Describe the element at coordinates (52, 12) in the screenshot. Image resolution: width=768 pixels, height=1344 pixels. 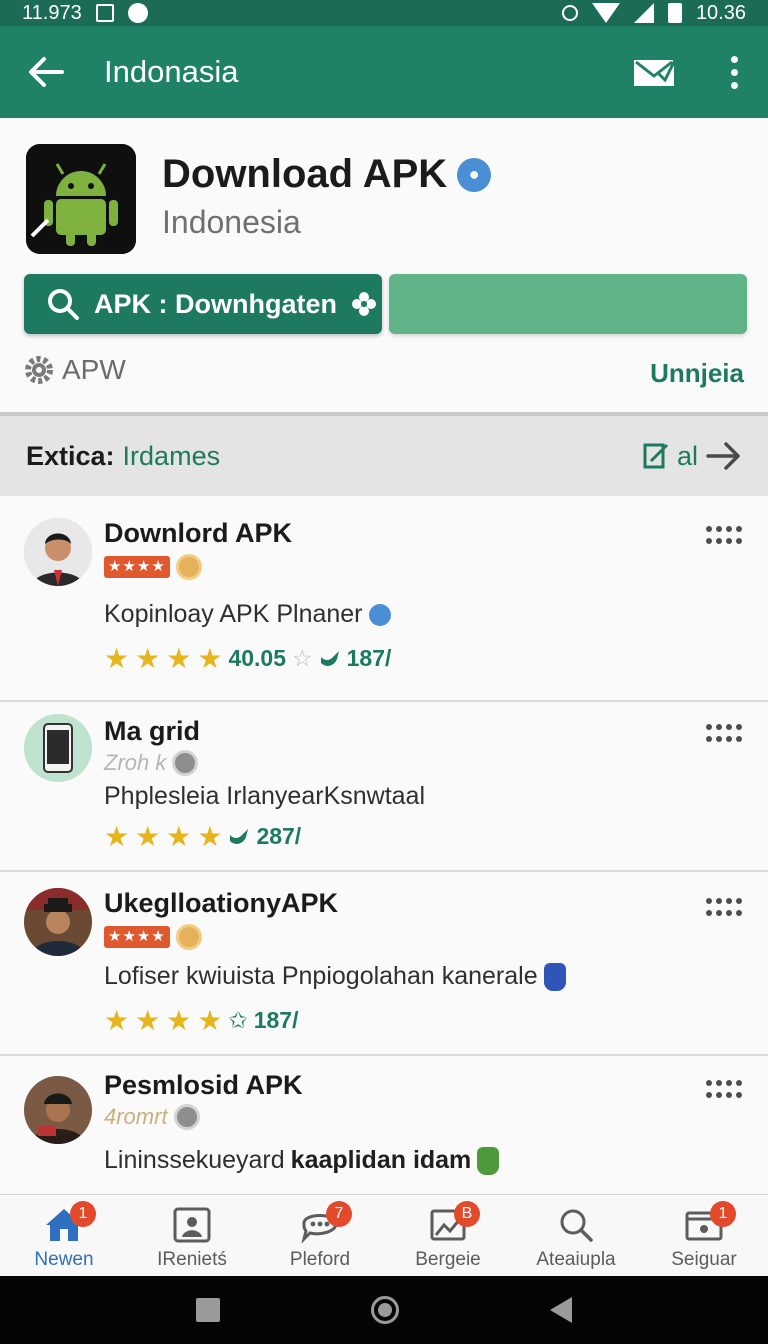
I see `status-time-left: 11.973` at that location.